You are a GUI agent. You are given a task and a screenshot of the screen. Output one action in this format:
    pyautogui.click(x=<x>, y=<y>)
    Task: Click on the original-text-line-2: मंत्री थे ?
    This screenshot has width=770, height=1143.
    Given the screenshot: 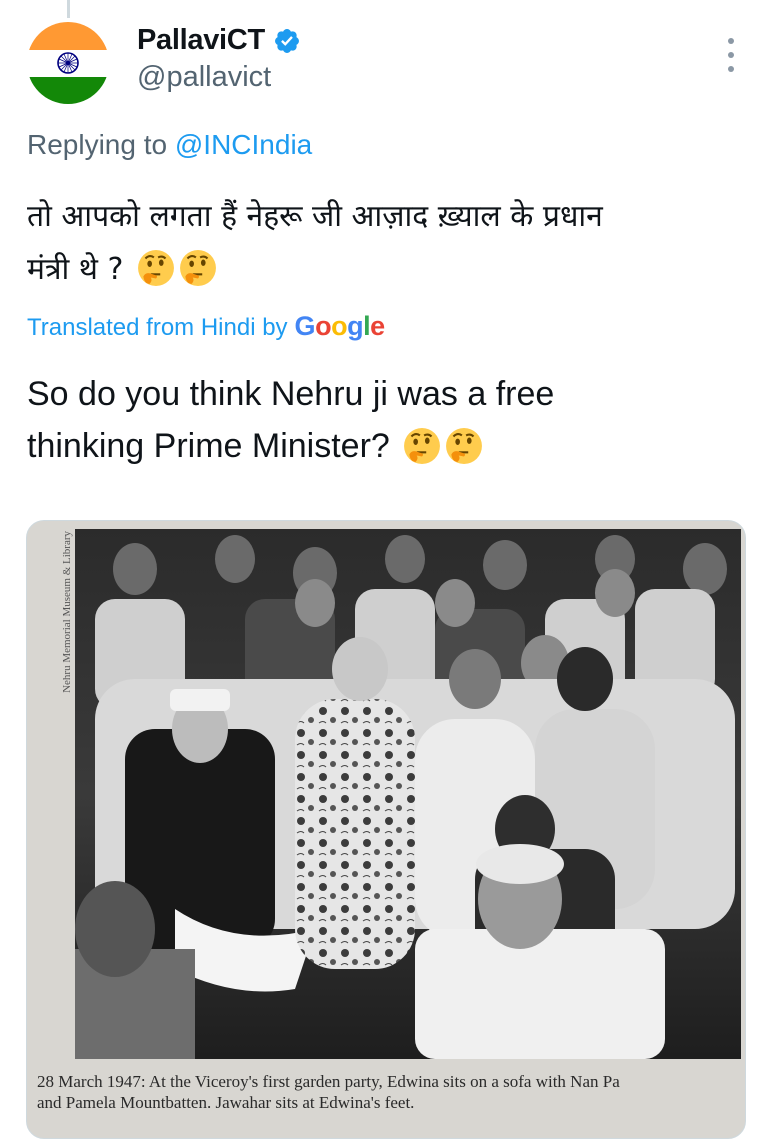 What is the action you would take?
    pyautogui.click(x=75, y=269)
    